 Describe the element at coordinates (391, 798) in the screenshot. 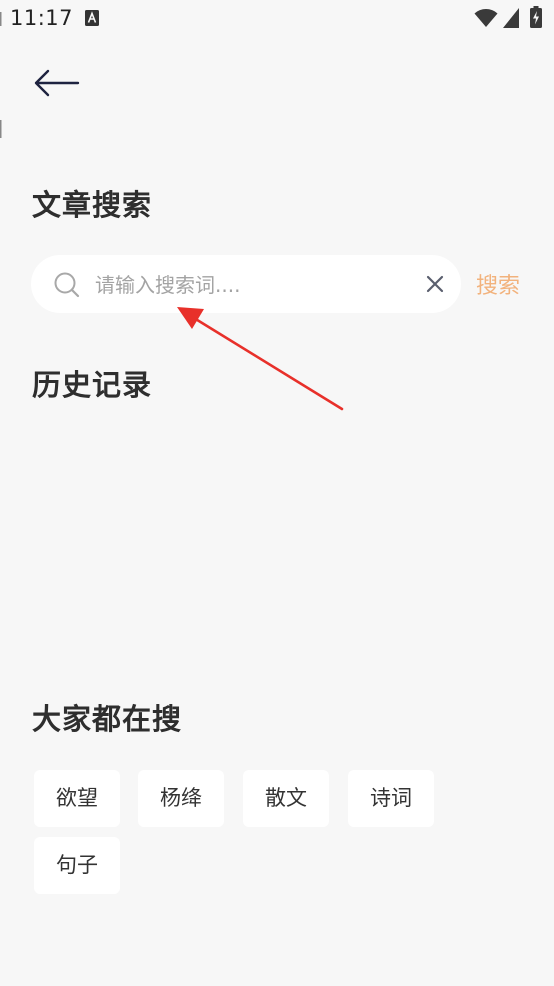

I see `hot-search-tag: 诗词` at that location.